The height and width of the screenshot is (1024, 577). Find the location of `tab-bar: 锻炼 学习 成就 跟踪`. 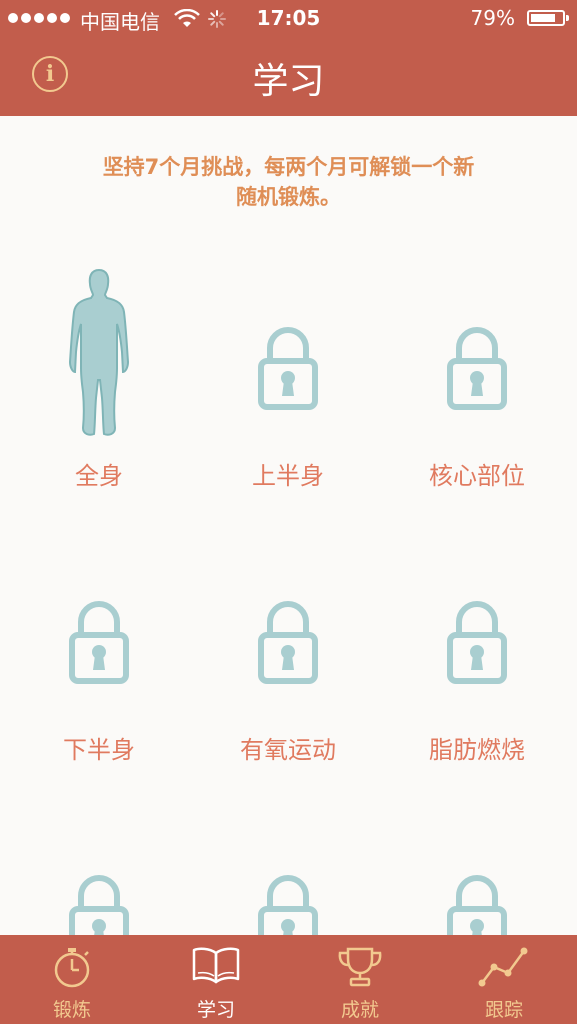

tab-bar: 锻炼 学习 成就 跟踪 is located at coordinates (288, 979).